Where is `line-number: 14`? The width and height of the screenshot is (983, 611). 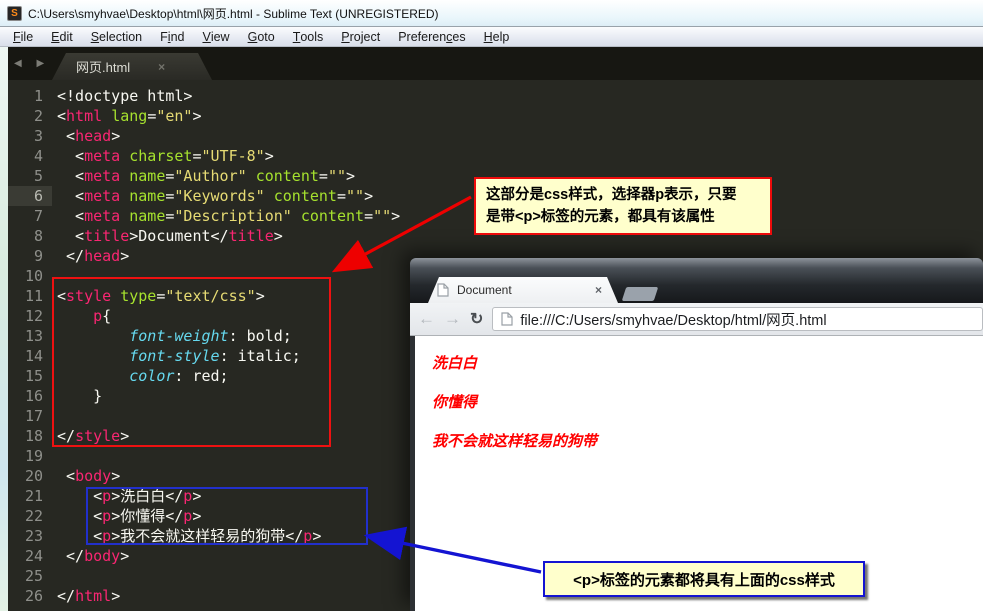 line-number: 14 is located at coordinates (33, 356).